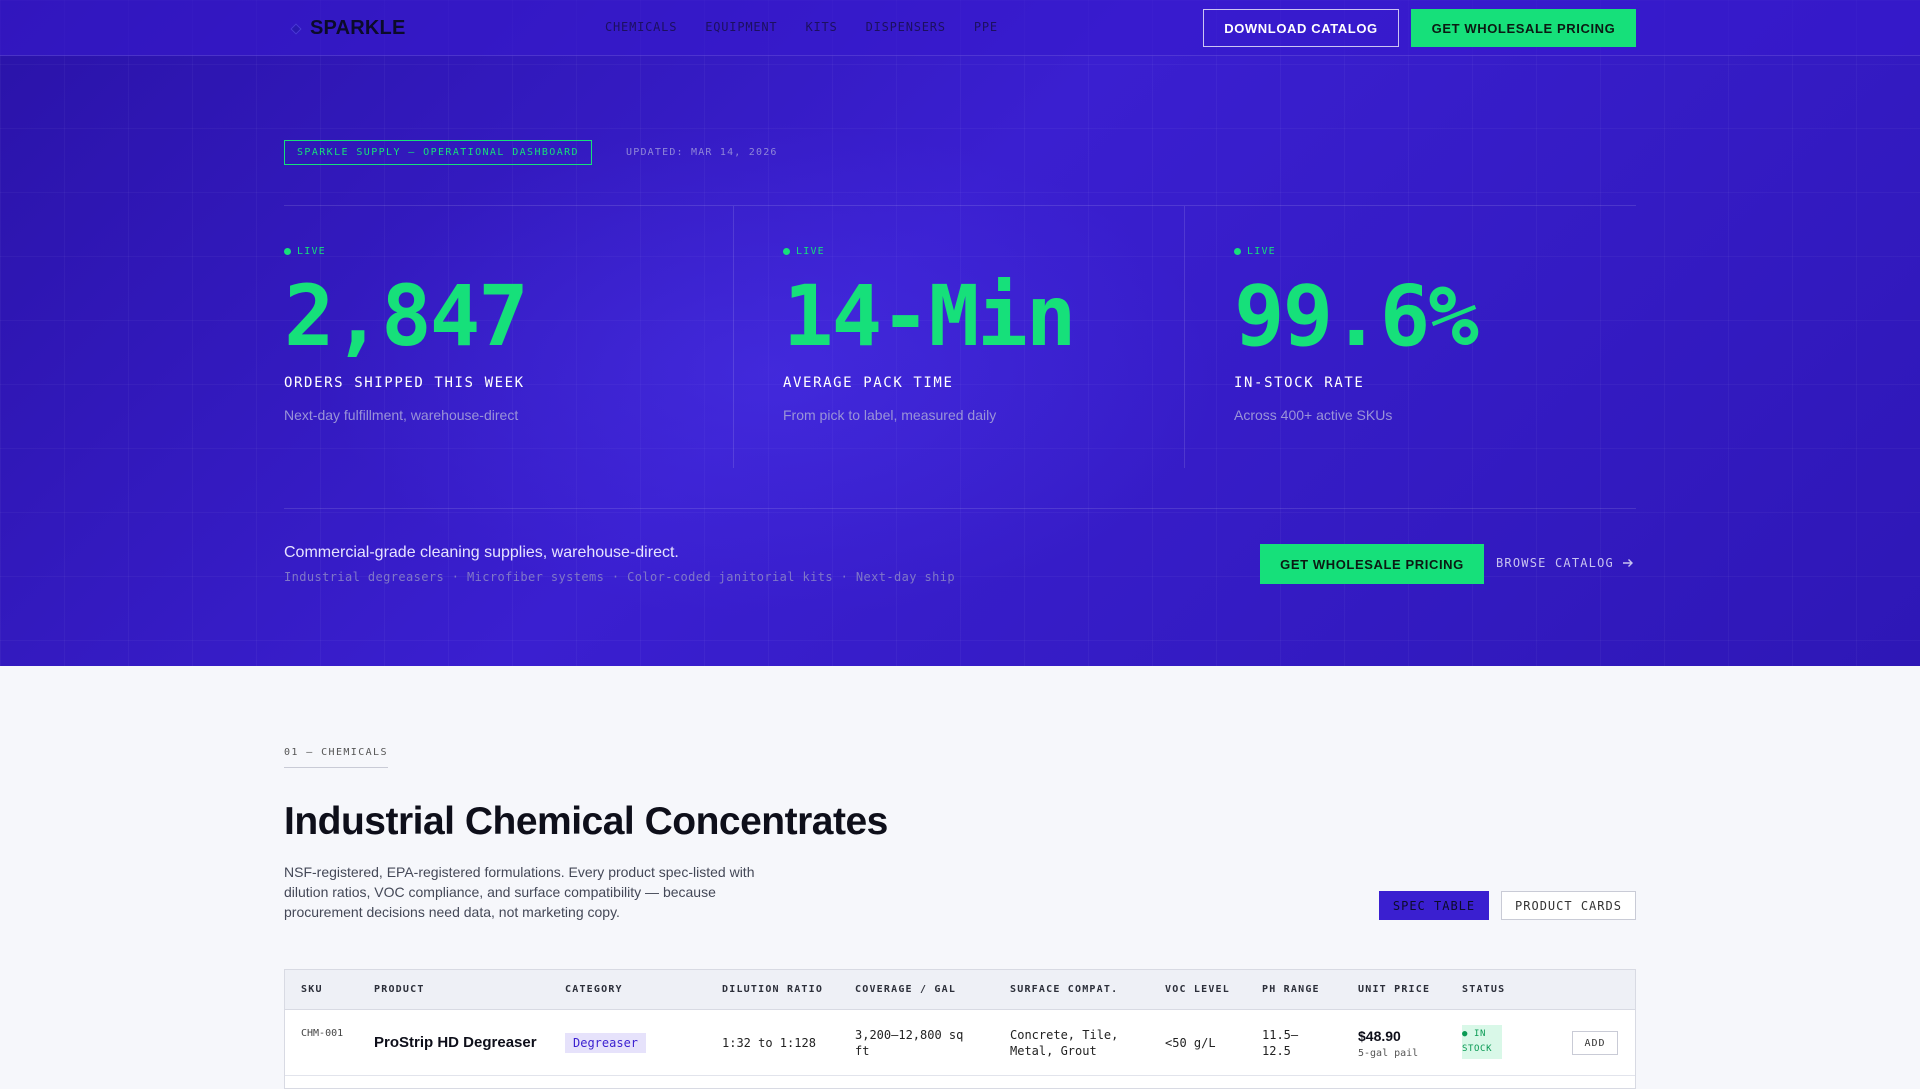  What do you see at coordinates (1568, 905) in the screenshot?
I see `product-cards-toggle: PRODUCT CARDS` at bounding box center [1568, 905].